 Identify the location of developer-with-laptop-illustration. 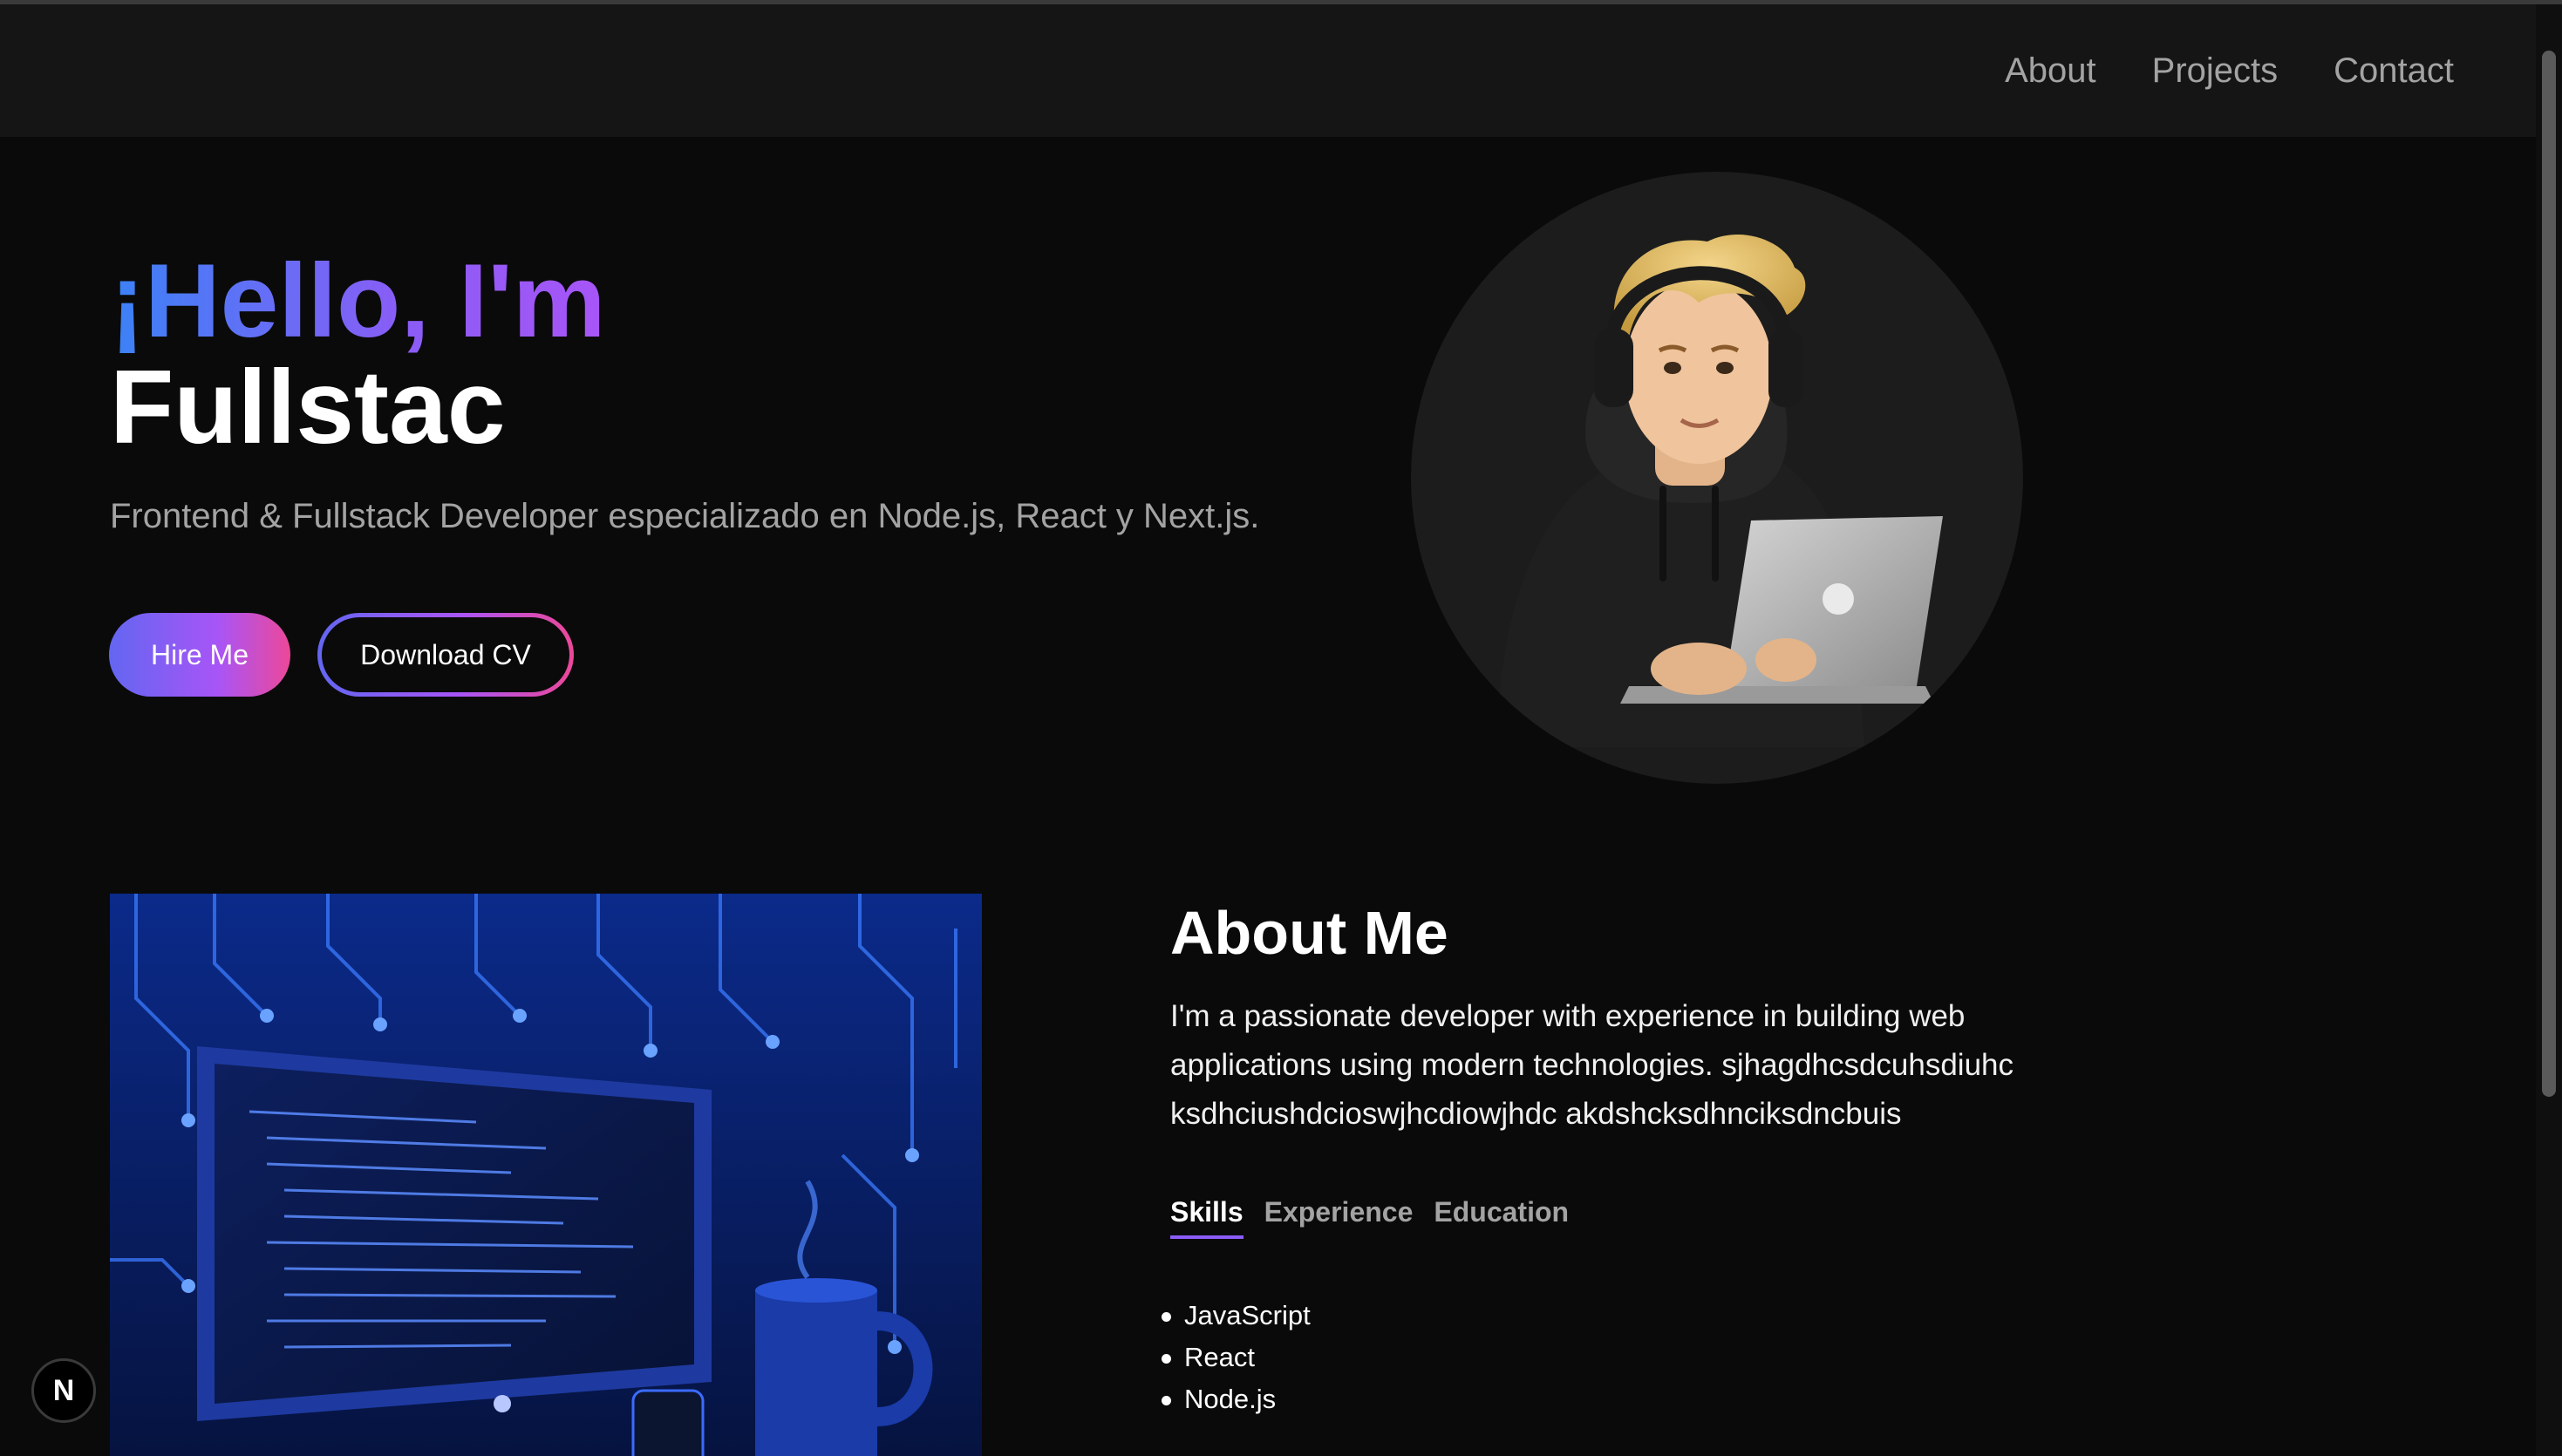
(1716, 490).